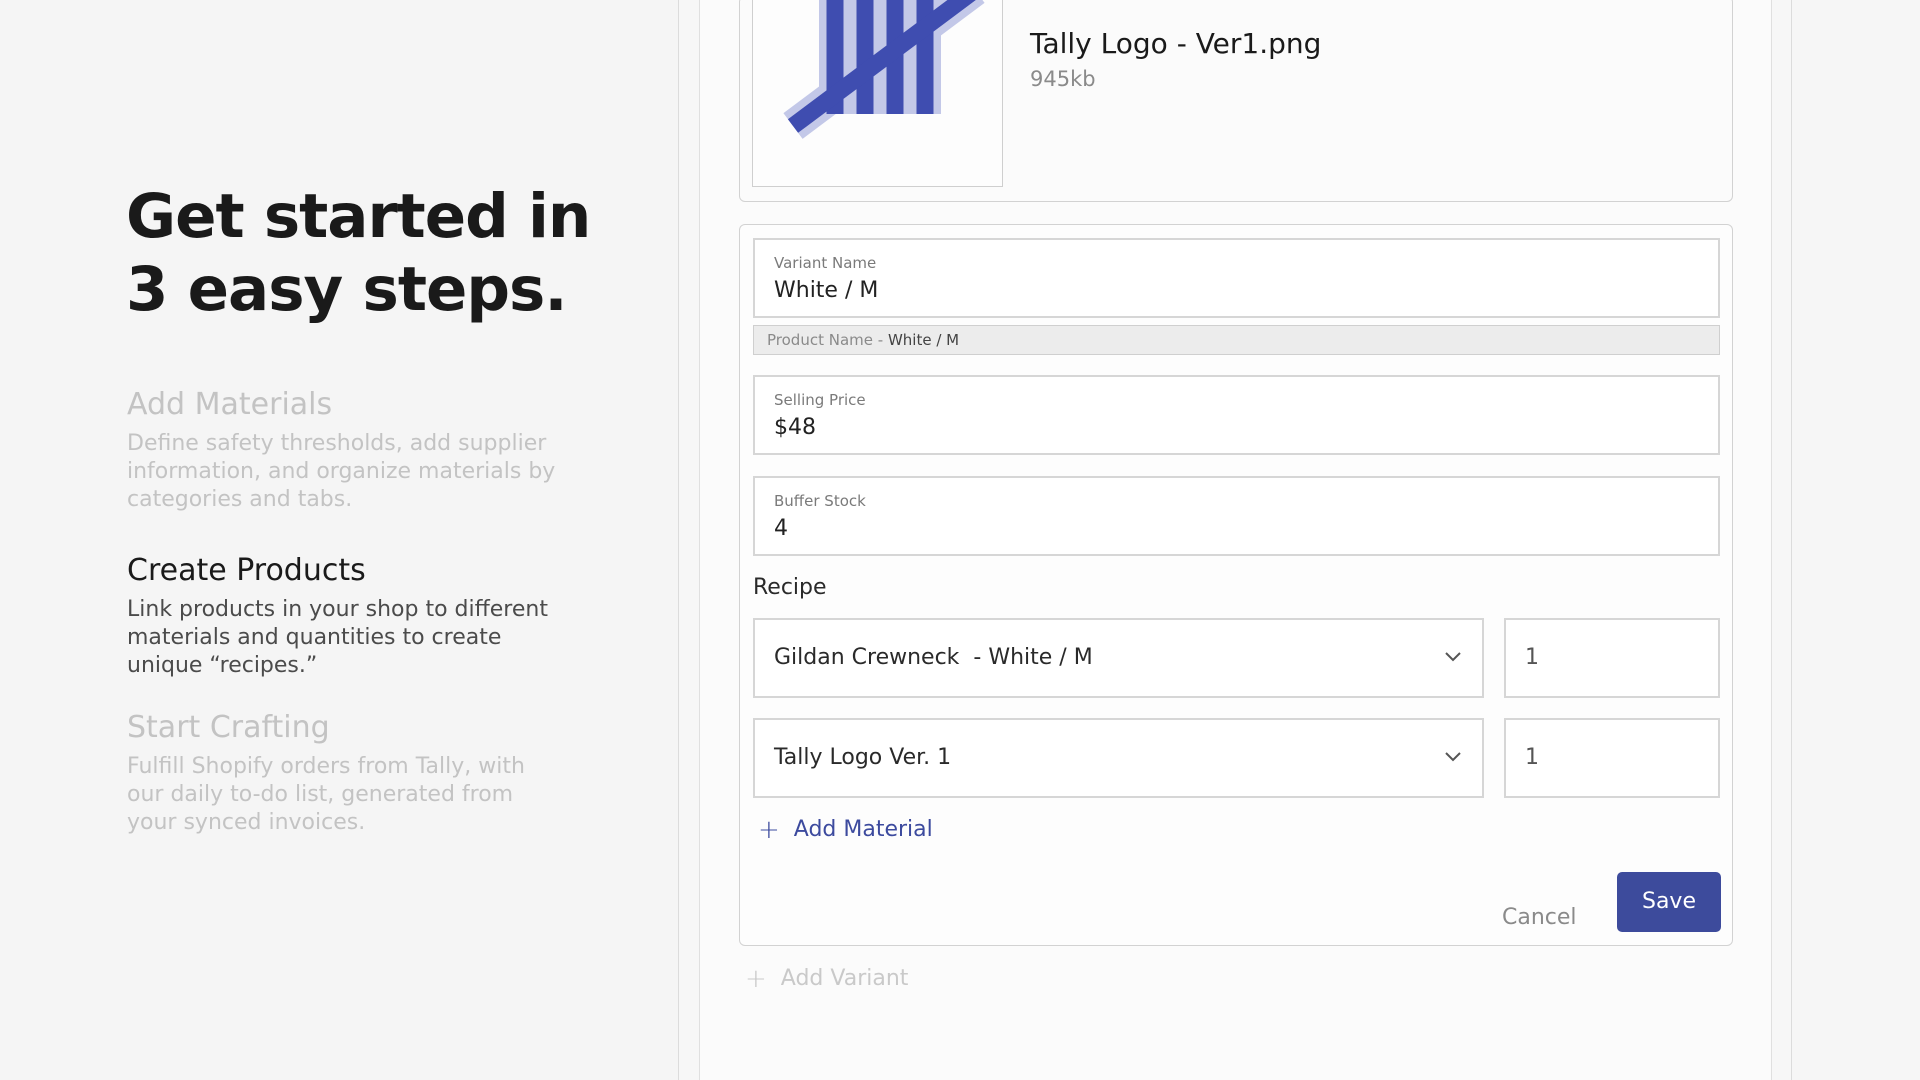 The height and width of the screenshot is (1080, 1920). I want to click on preview-value: White / M, so click(923, 340).